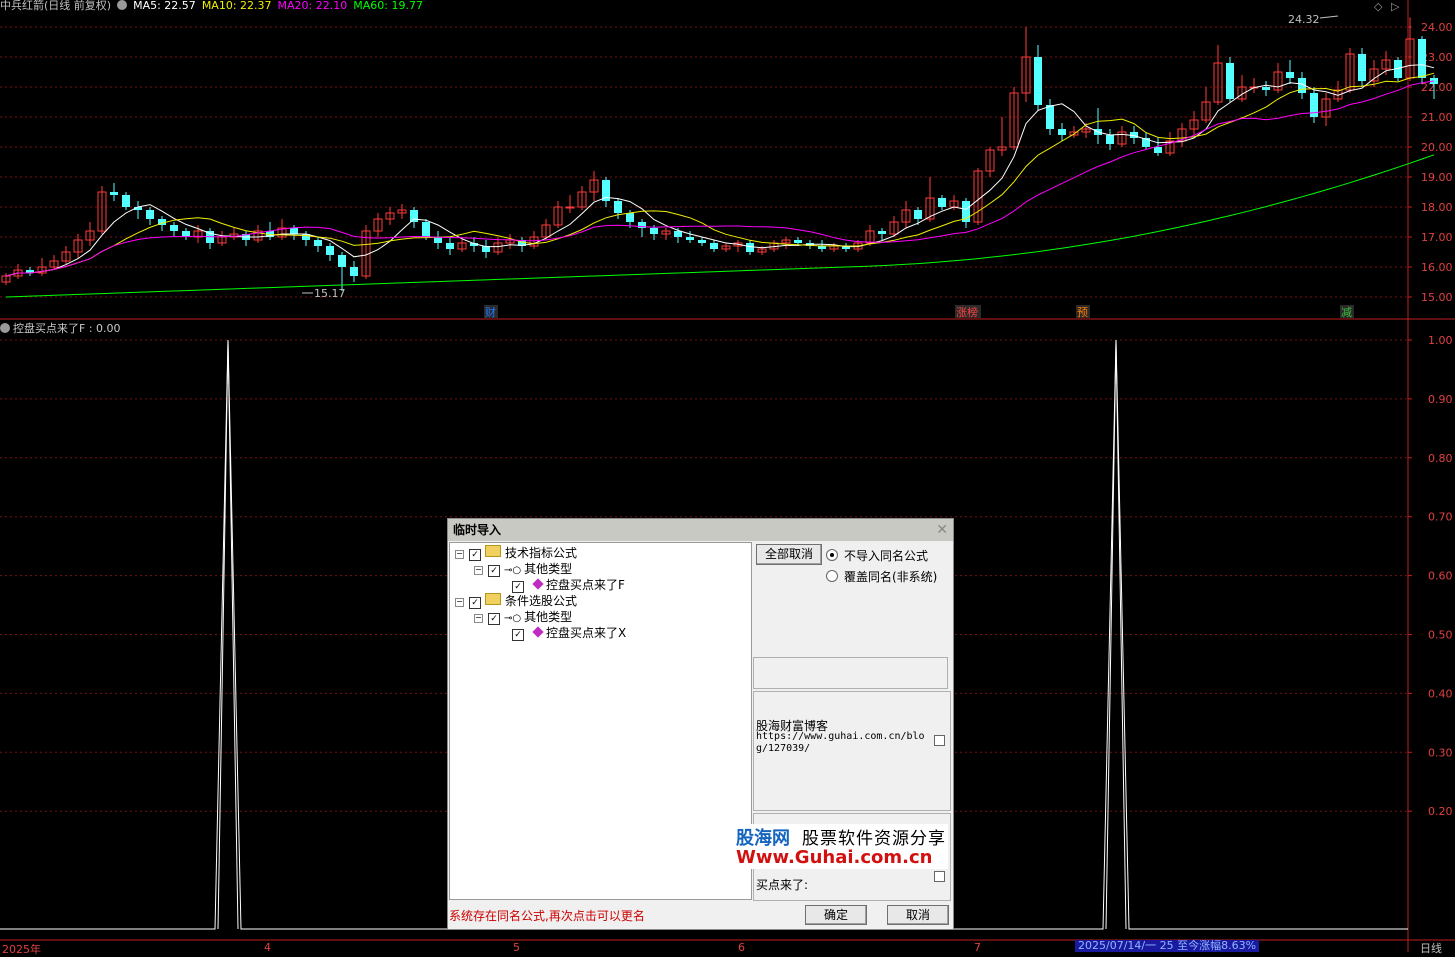 Image resolution: width=1455 pixels, height=957 pixels. I want to click on tree-node-formula-x: ✓ 控盘买点来了X, so click(569, 633).